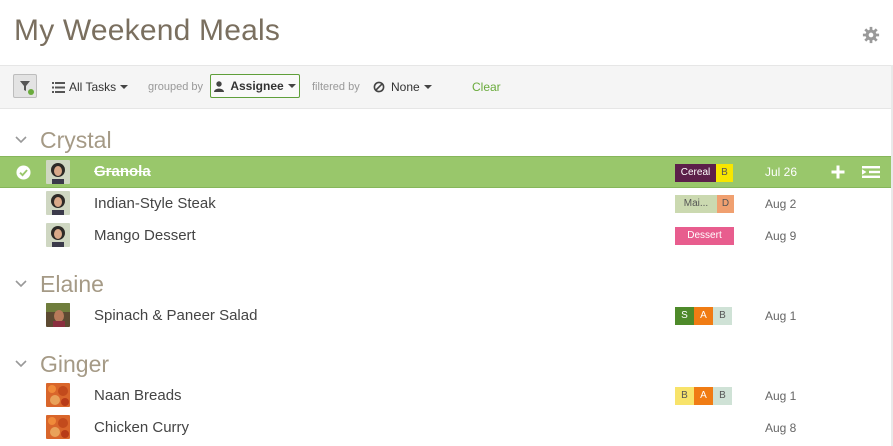  What do you see at coordinates (446, 316) in the screenshot?
I see `task-row: Spinach & Paneer Salad S A B Aug 1` at bounding box center [446, 316].